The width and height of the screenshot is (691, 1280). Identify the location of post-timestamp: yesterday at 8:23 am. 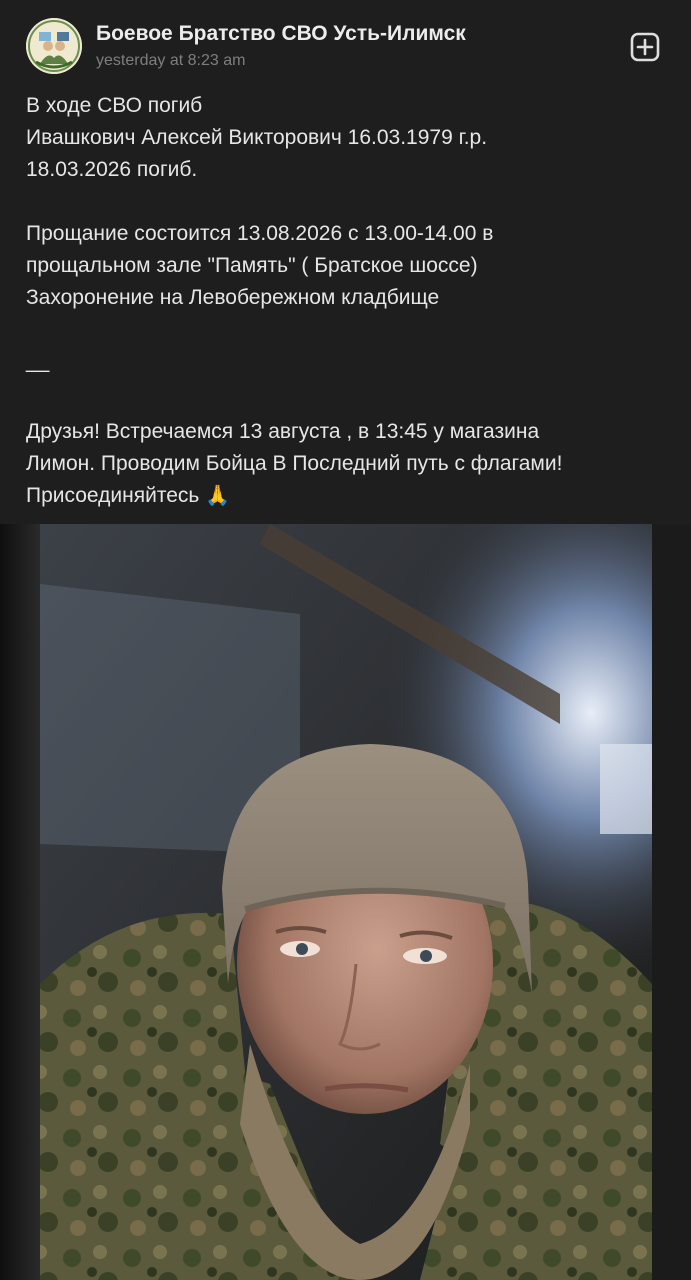
(171, 60).